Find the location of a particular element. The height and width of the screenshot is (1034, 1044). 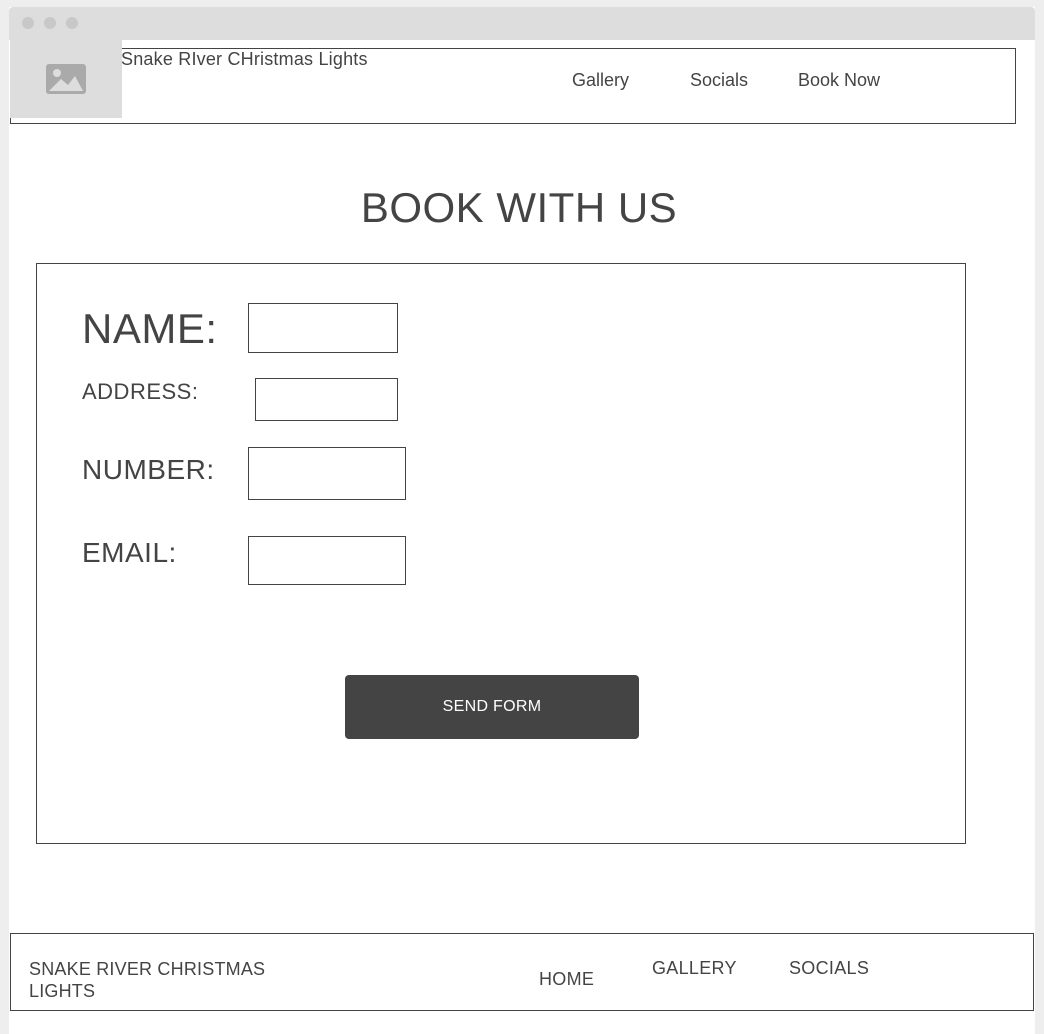

footer-title: SNAKE RIVER CHRISTMAS LIGHTS is located at coordinates (147, 980).